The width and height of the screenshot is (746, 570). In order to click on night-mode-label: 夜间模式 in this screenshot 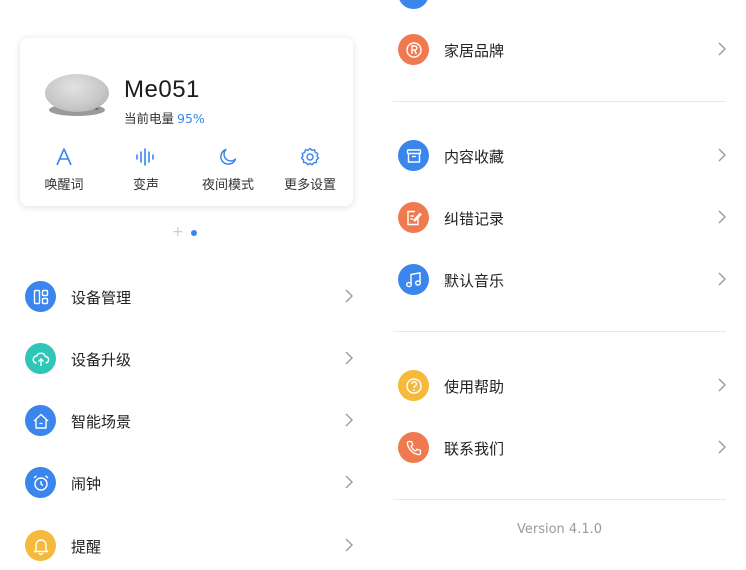, I will do `click(227, 185)`.